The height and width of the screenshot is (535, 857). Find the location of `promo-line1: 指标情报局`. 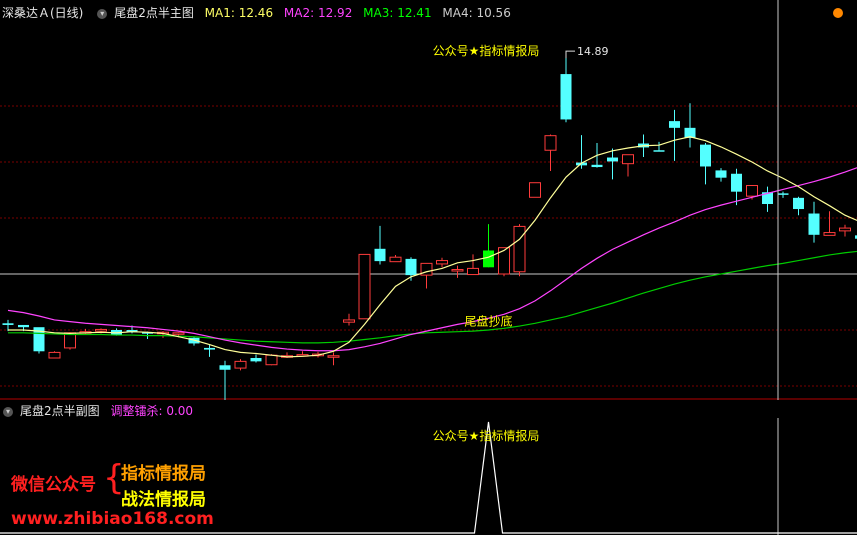

promo-line1: 指标情报局 is located at coordinates (163, 474).